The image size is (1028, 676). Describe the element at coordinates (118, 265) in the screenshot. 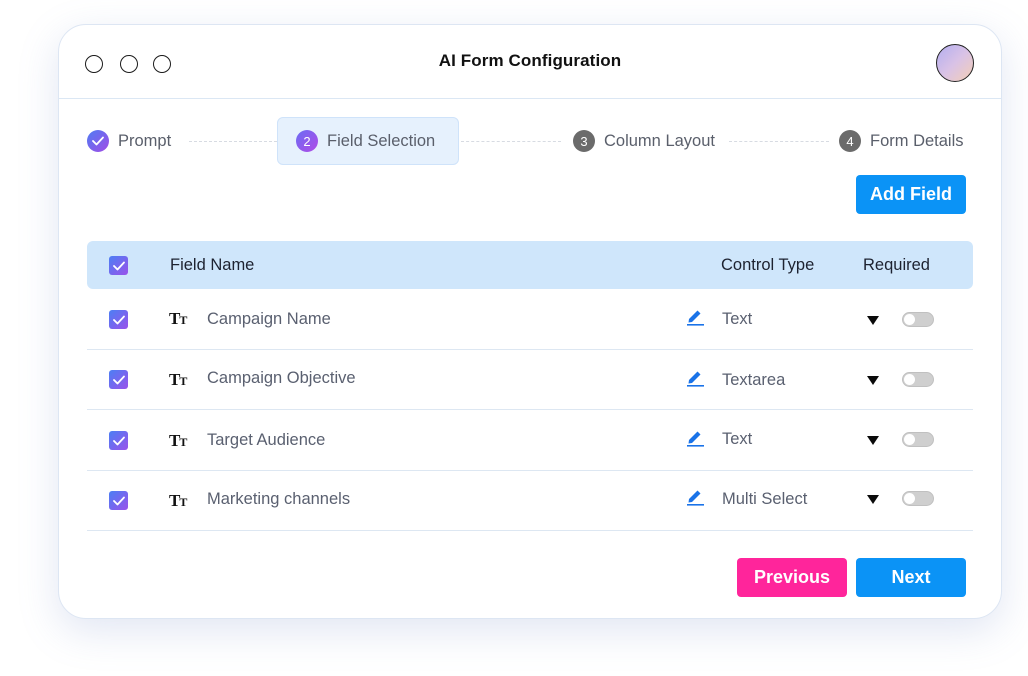

I see `select-all-checkbox` at that location.